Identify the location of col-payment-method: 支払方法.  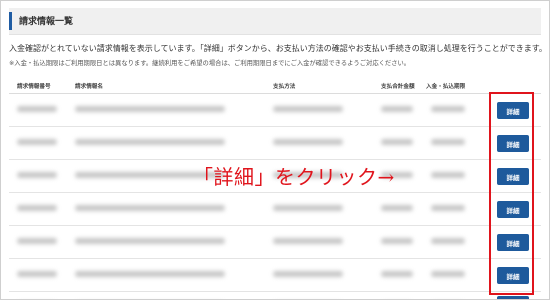
(284, 87).